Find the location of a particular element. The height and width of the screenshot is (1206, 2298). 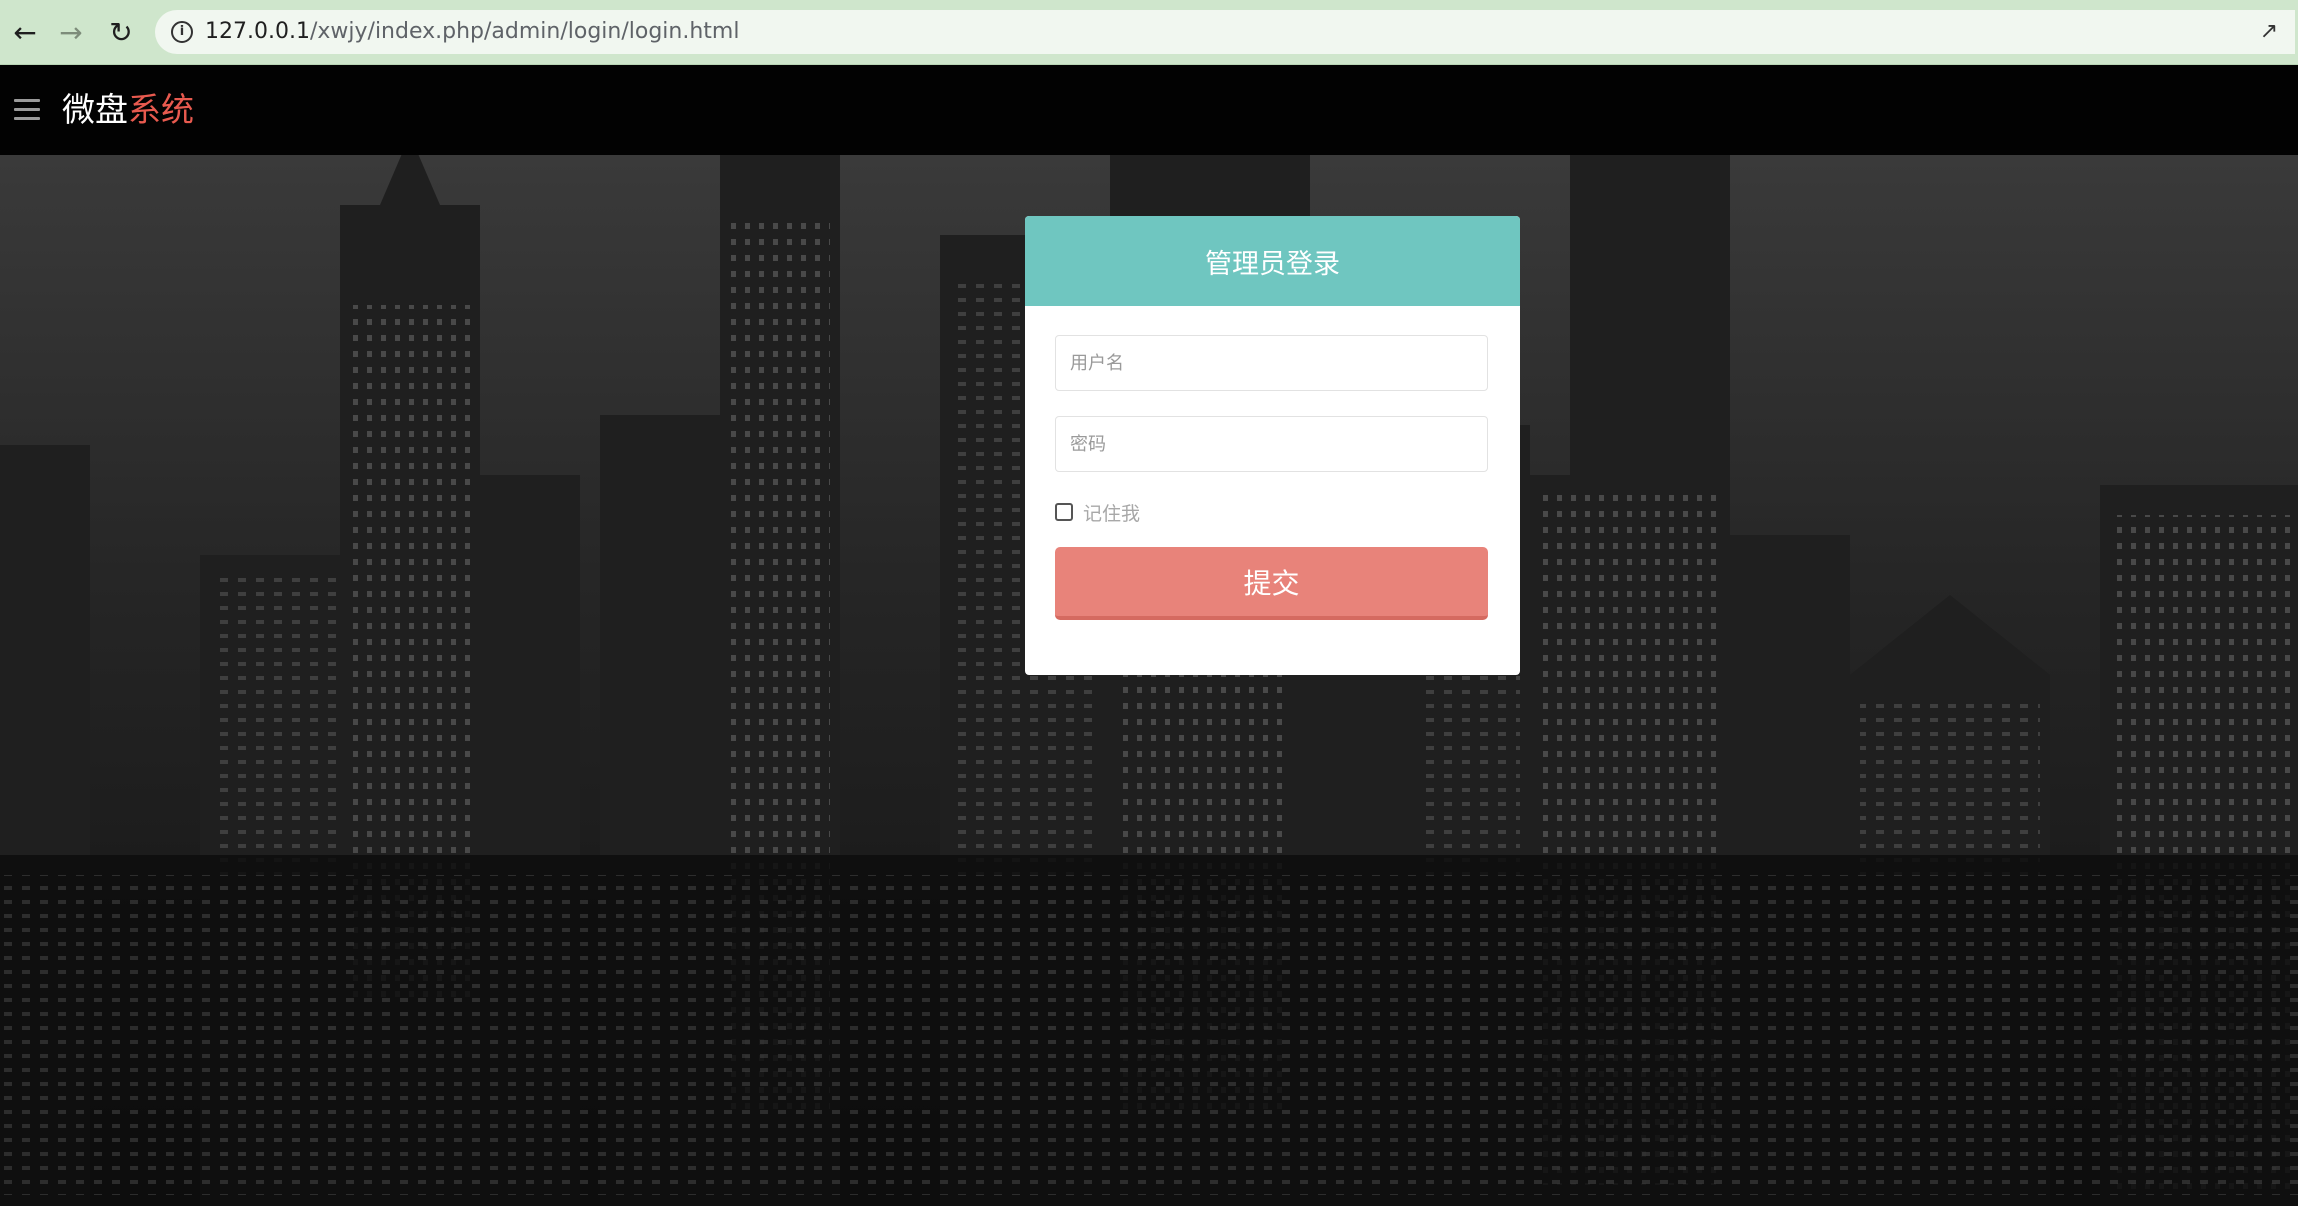

url-host: 127.0.0.1 is located at coordinates (257, 31).